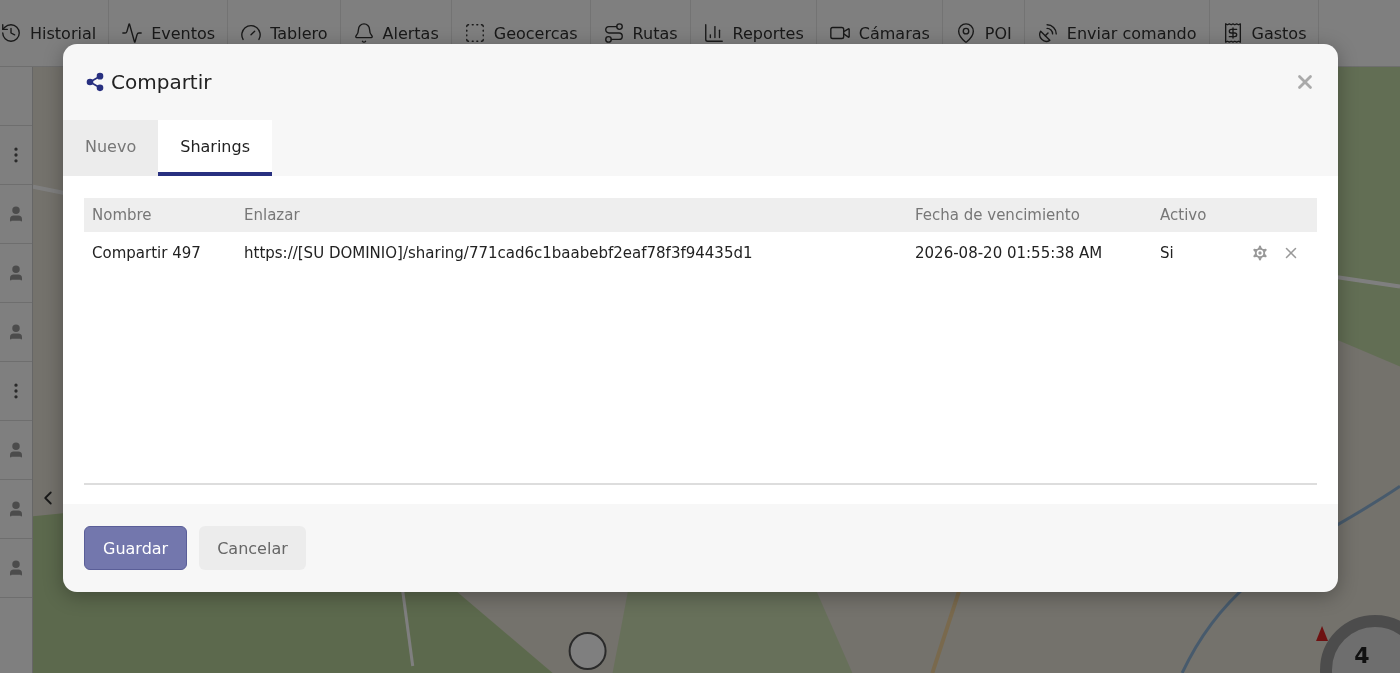  Describe the element at coordinates (162, 82) in the screenshot. I see `dialog-title: Compartir` at that location.